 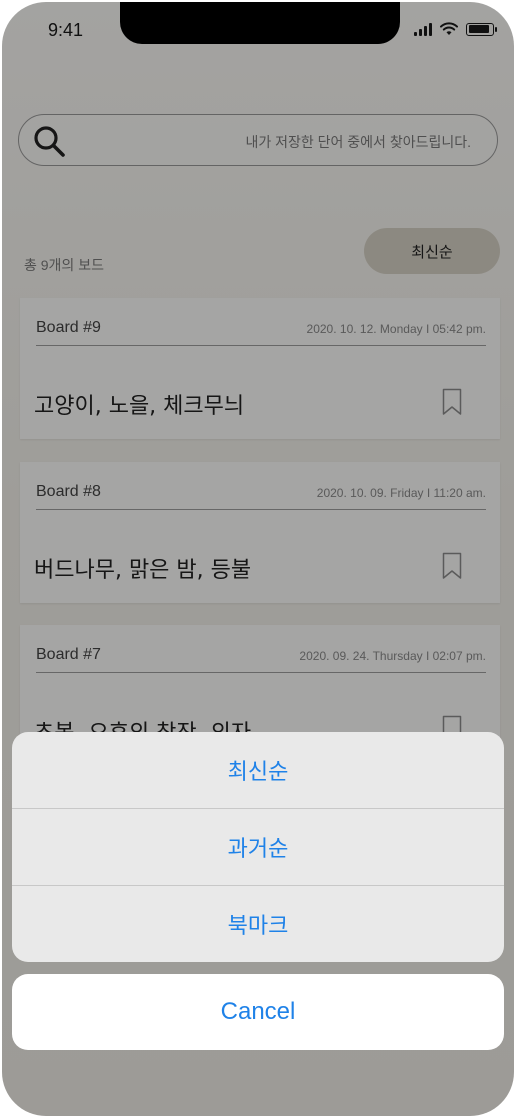 I want to click on device-notch, so click(x=260, y=23).